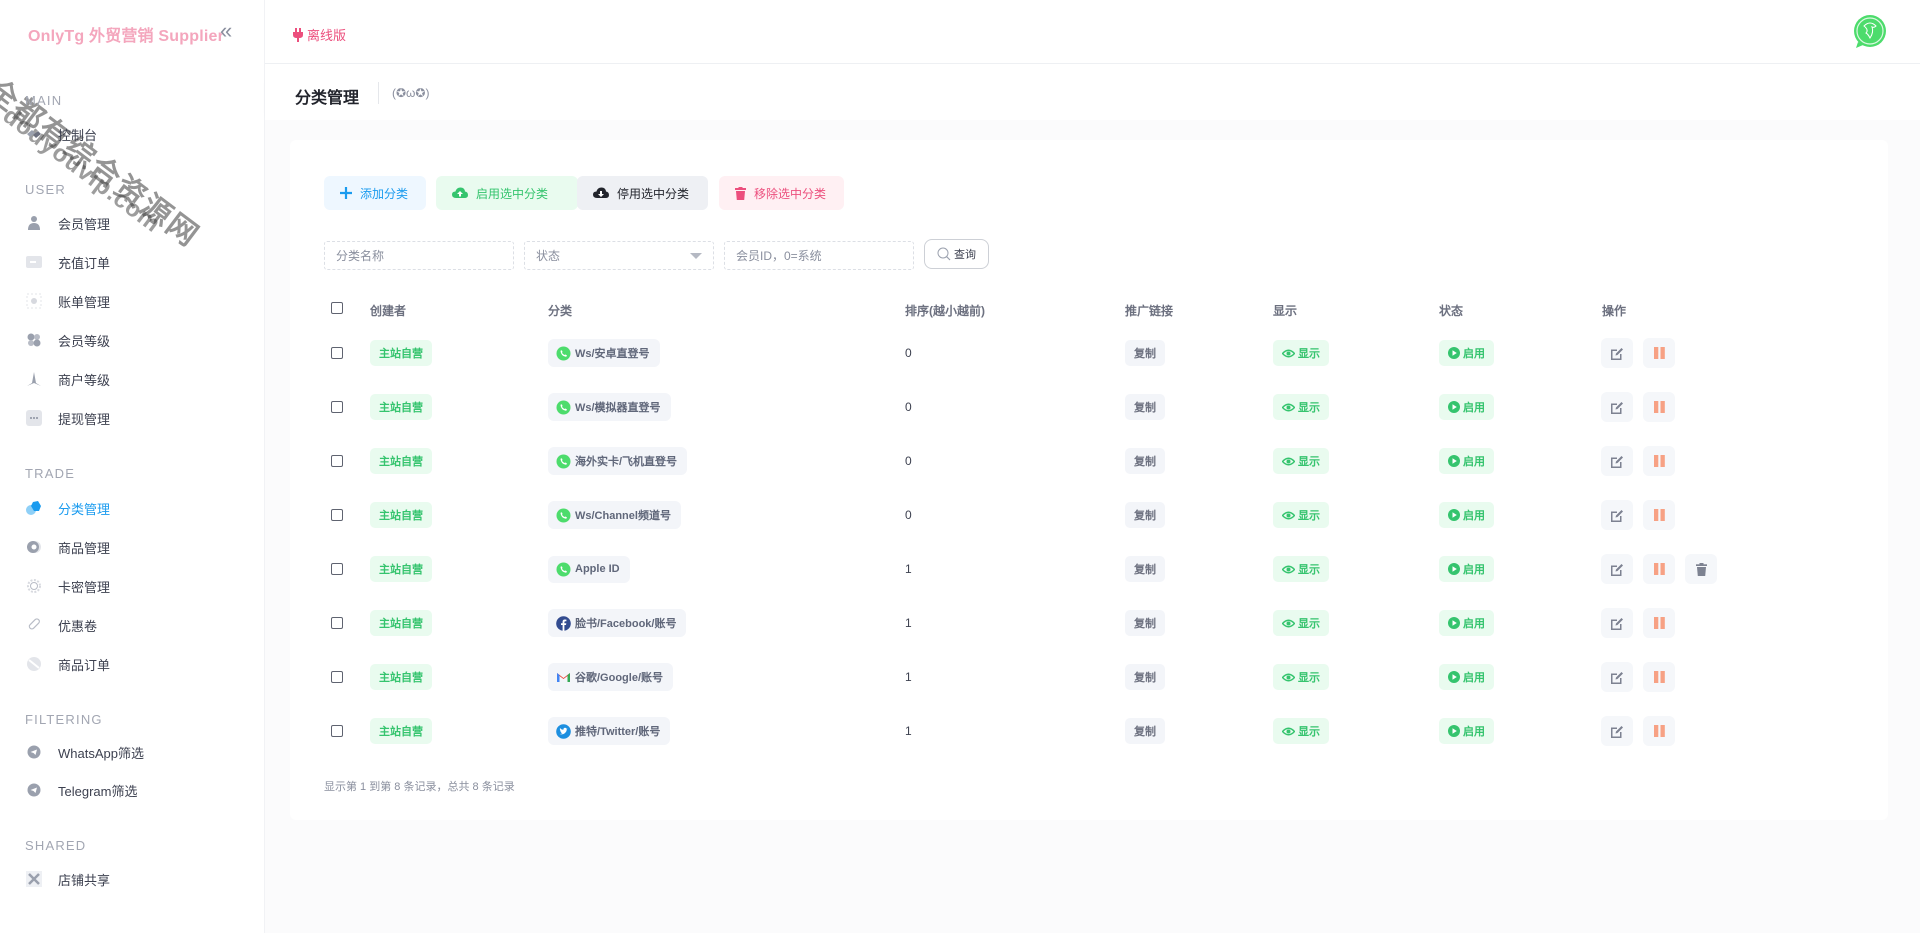 The width and height of the screenshot is (1920, 933). Describe the element at coordinates (56, 845) in the screenshot. I see `section-shared: SHARED` at that location.